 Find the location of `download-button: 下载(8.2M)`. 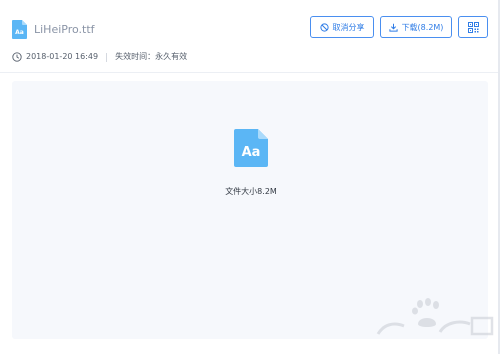

download-button: 下载(8.2M) is located at coordinates (416, 27).